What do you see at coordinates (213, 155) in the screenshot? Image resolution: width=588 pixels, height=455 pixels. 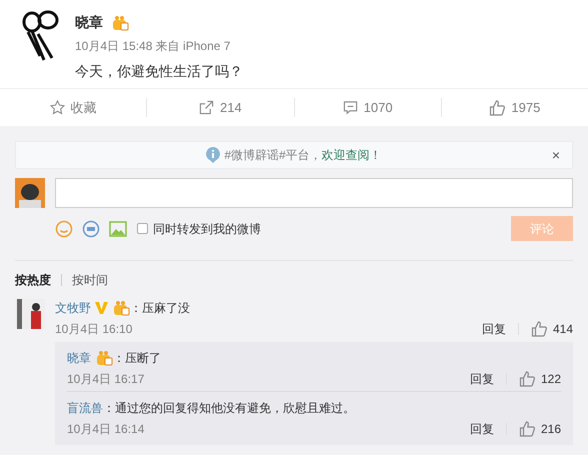 I see `info-icon` at bounding box center [213, 155].